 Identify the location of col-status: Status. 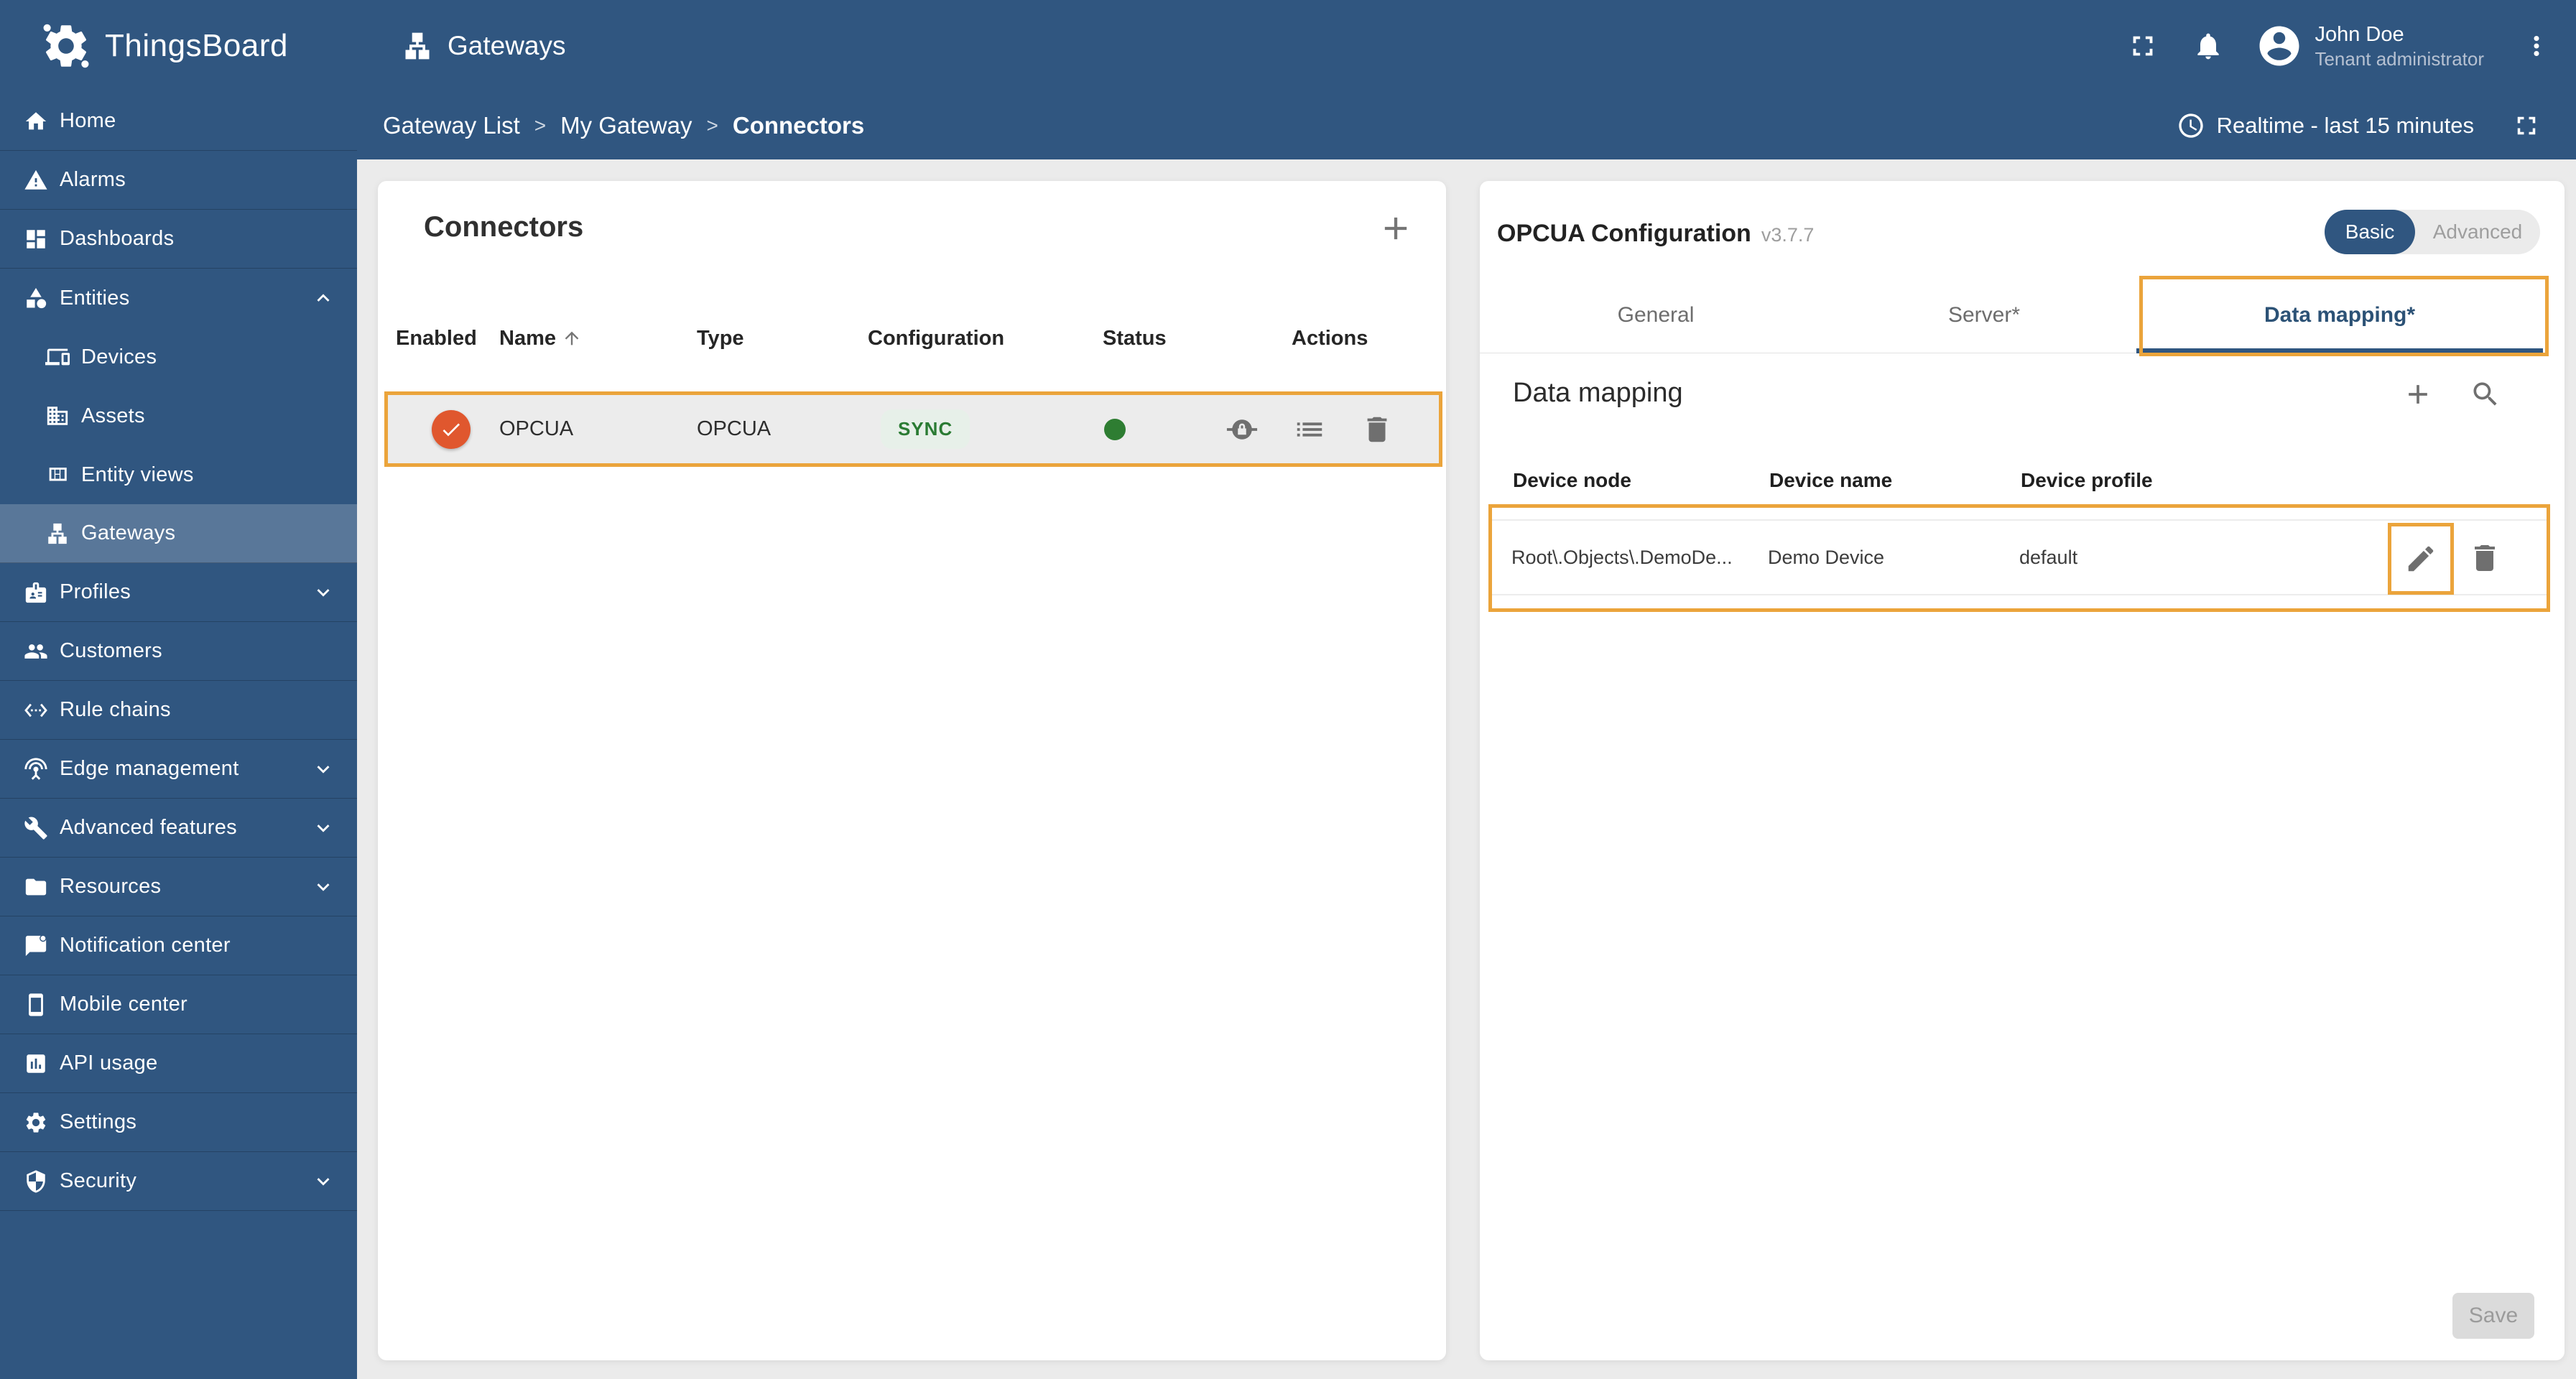
(1135, 338).